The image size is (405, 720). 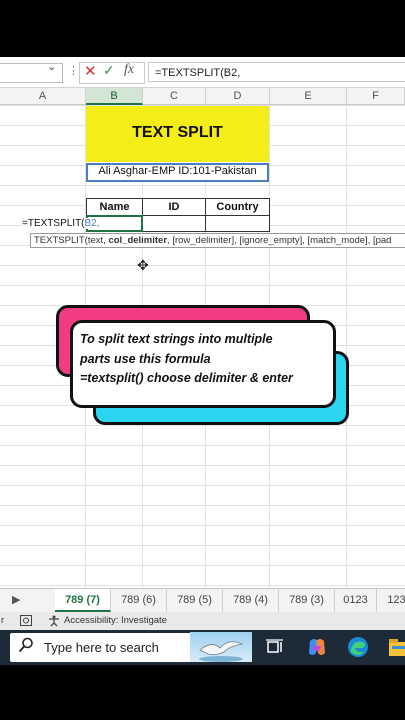 I want to click on insert-function-icon: fx, so click(x=129, y=70).